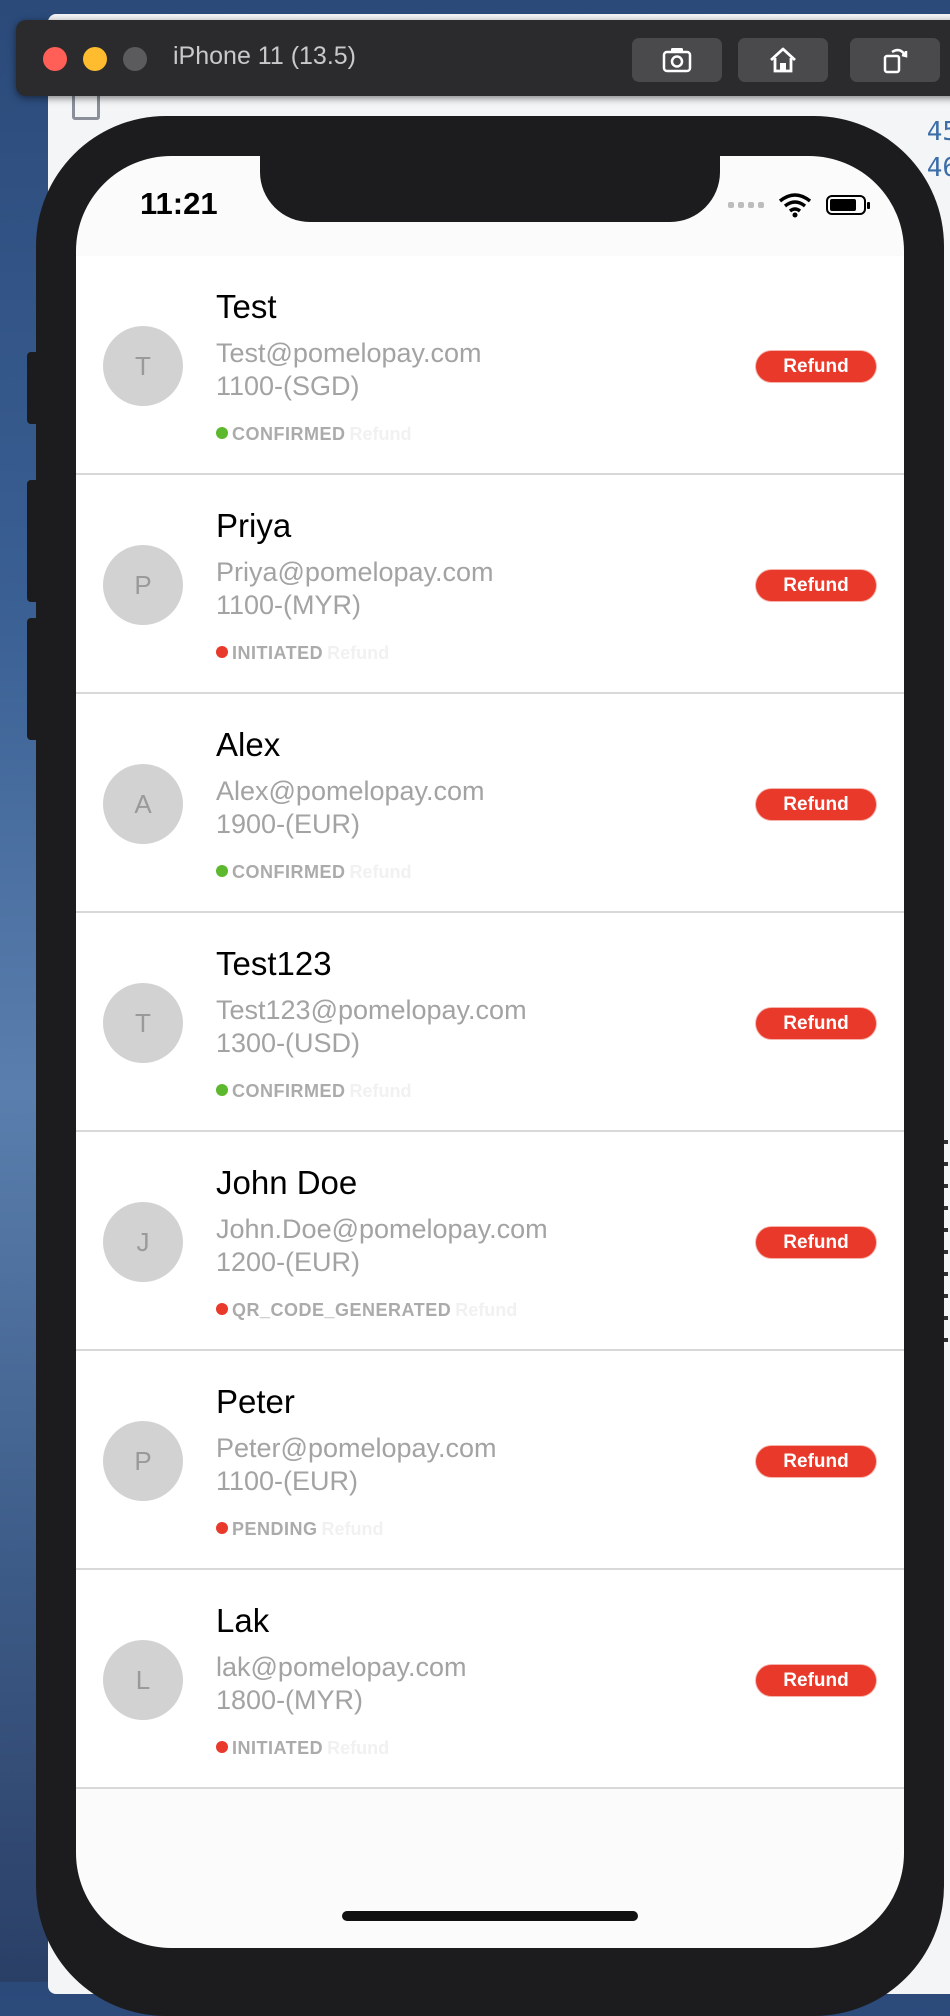 Image resolution: width=950 pixels, height=2016 pixels. Describe the element at coordinates (371, 1010) in the screenshot. I see `customer-email: Test123@pomelopay.com` at that location.